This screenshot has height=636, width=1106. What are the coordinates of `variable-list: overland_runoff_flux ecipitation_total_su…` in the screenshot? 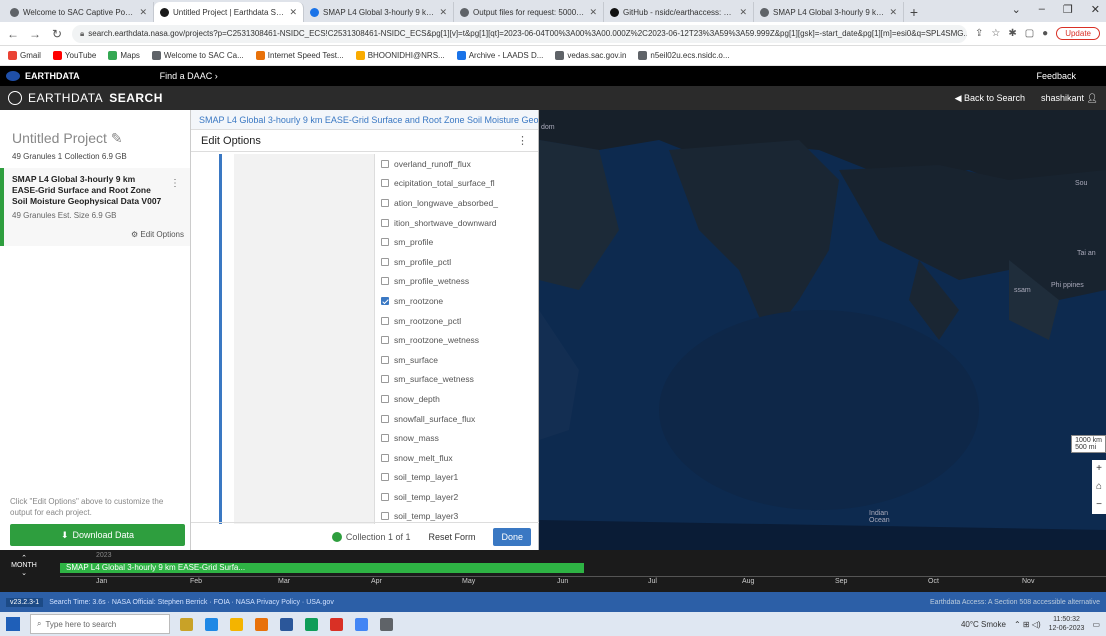 It's located at (440, 339).